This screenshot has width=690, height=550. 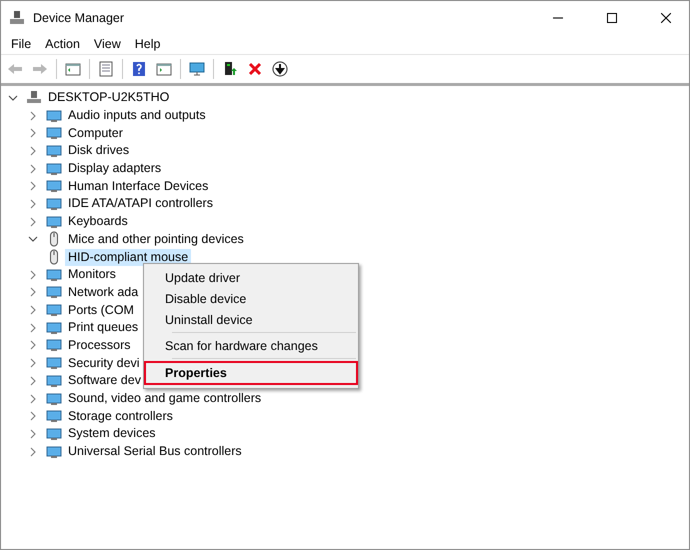 What do you see at coordinates (197, 69) in the screenshot?
I see `monitor-icon` at bounding box center [197, 69].